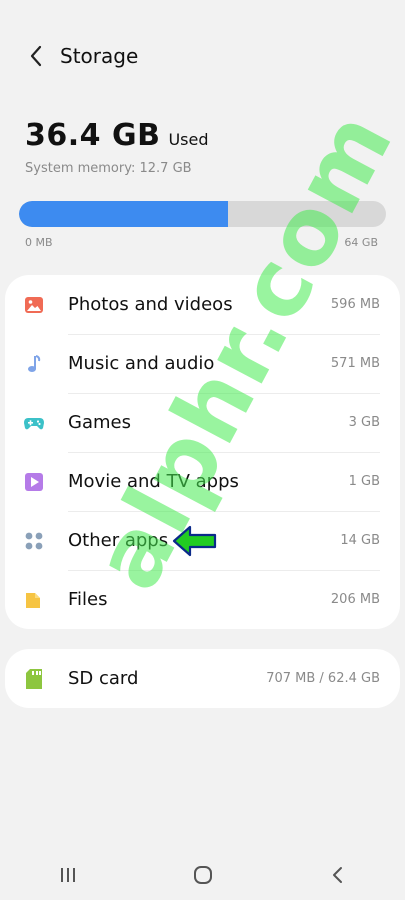  What do you see at coordinates (194, 541) in the screenshot?
I see `pointer-arrow-icon` at bounding box center [194, 541].